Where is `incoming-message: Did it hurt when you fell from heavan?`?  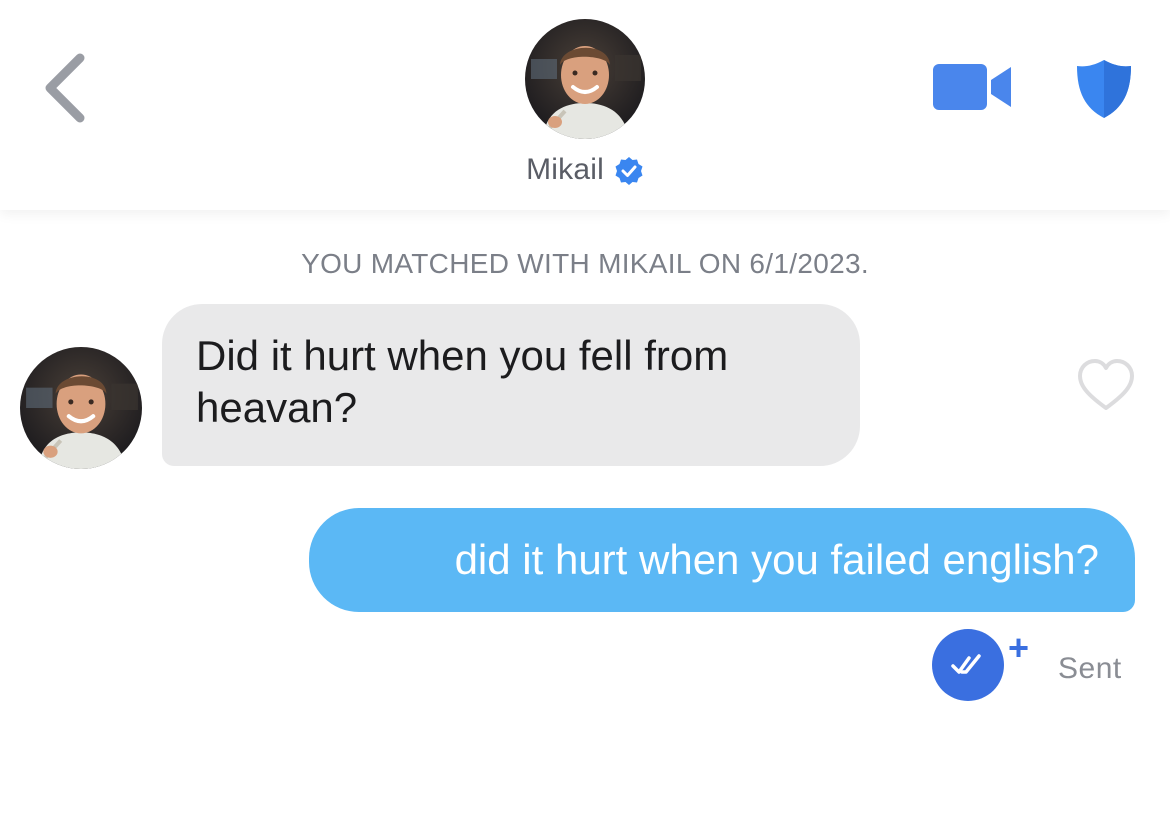 incoming-message: Did it hurt when you fell from heavan? is located at coordinates (511, 385).